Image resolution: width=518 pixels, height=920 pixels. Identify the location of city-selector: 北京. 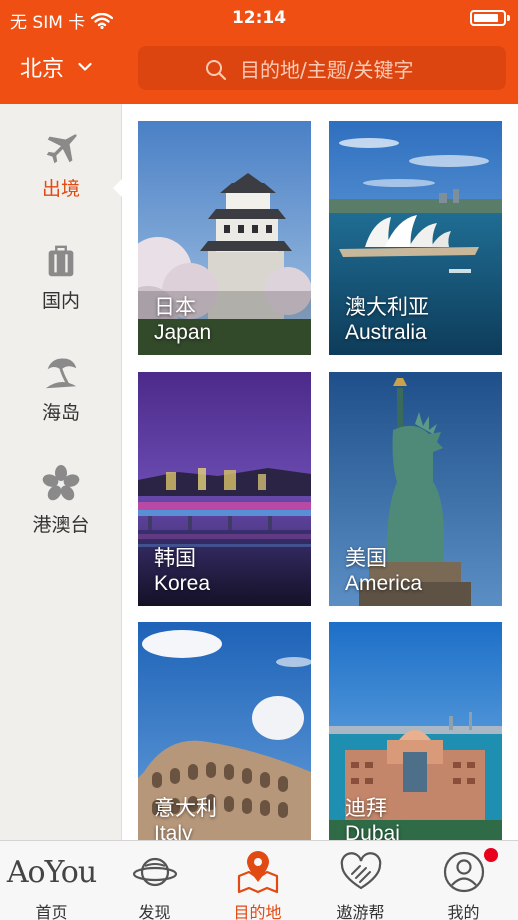
(56, 67).